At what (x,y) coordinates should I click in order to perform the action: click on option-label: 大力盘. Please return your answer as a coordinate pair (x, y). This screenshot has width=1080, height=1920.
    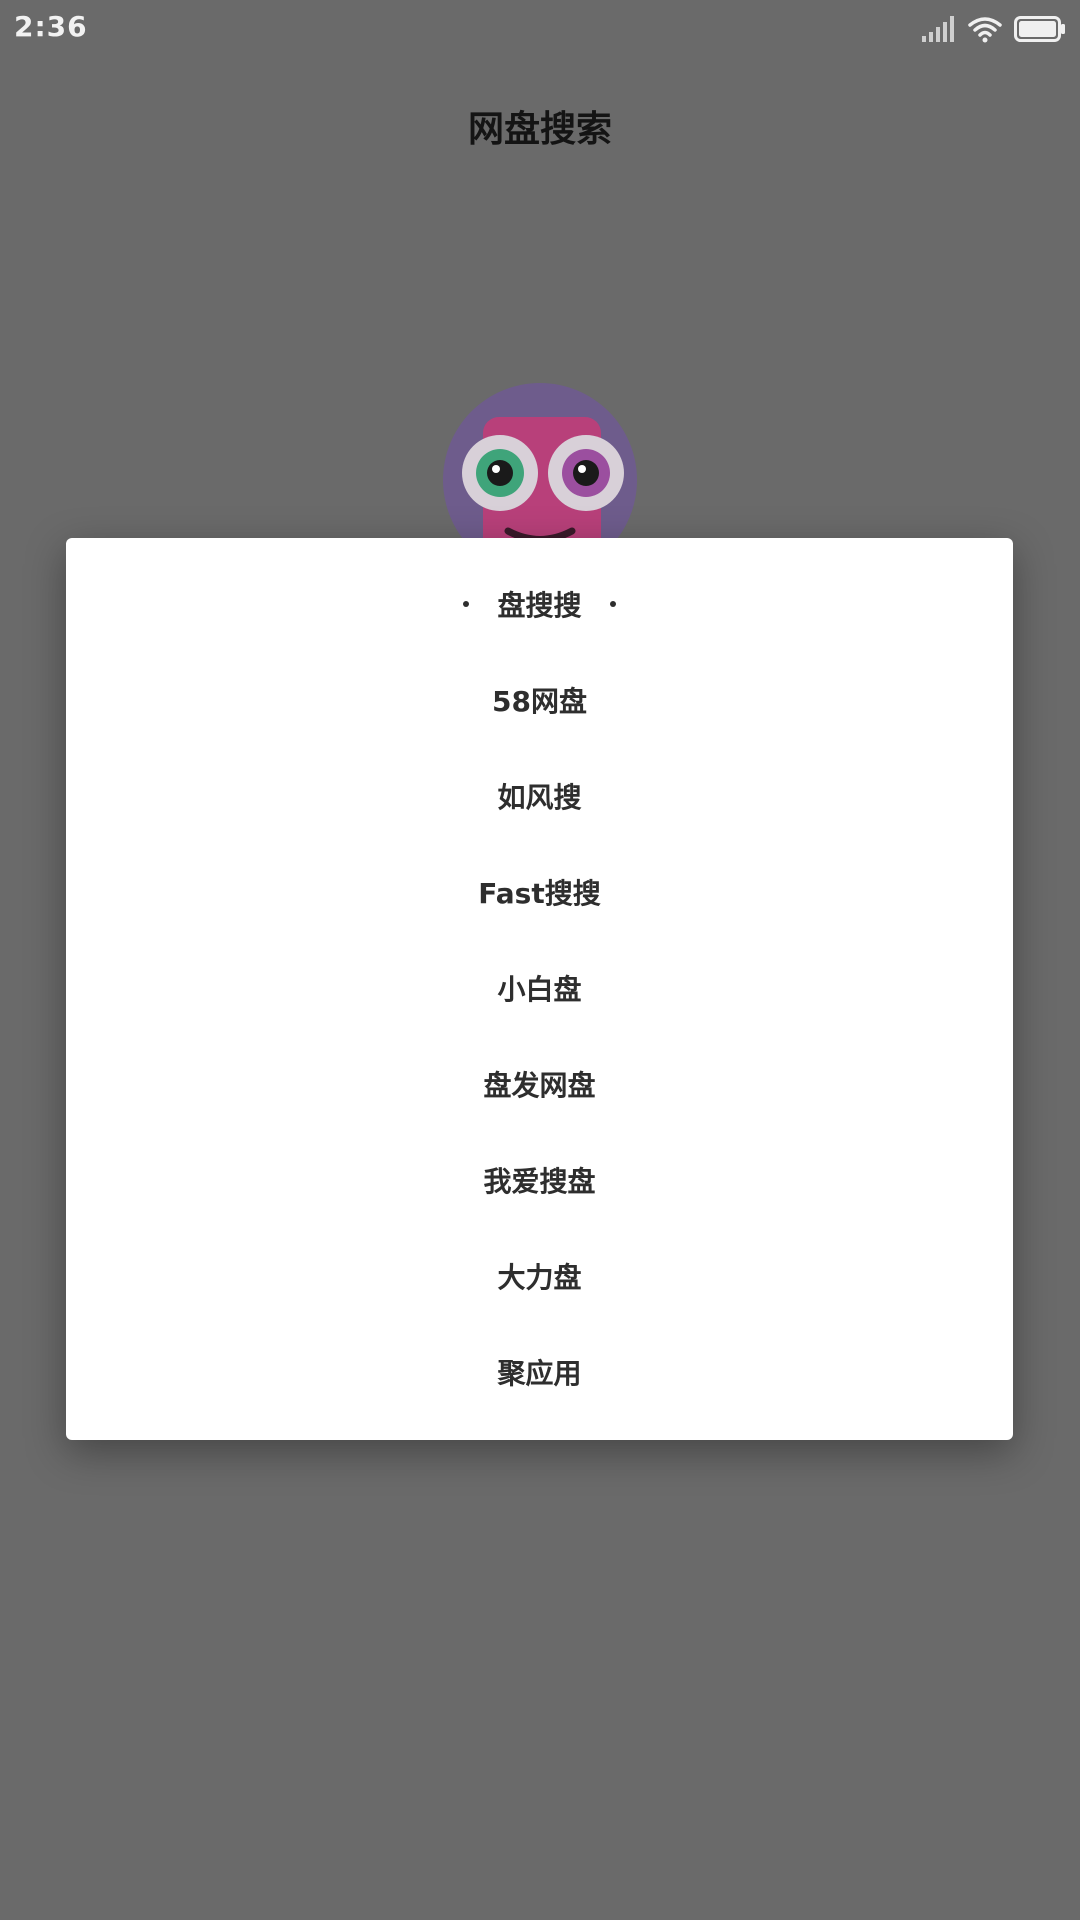
    Looking at the image, I should click on (539, 1277).